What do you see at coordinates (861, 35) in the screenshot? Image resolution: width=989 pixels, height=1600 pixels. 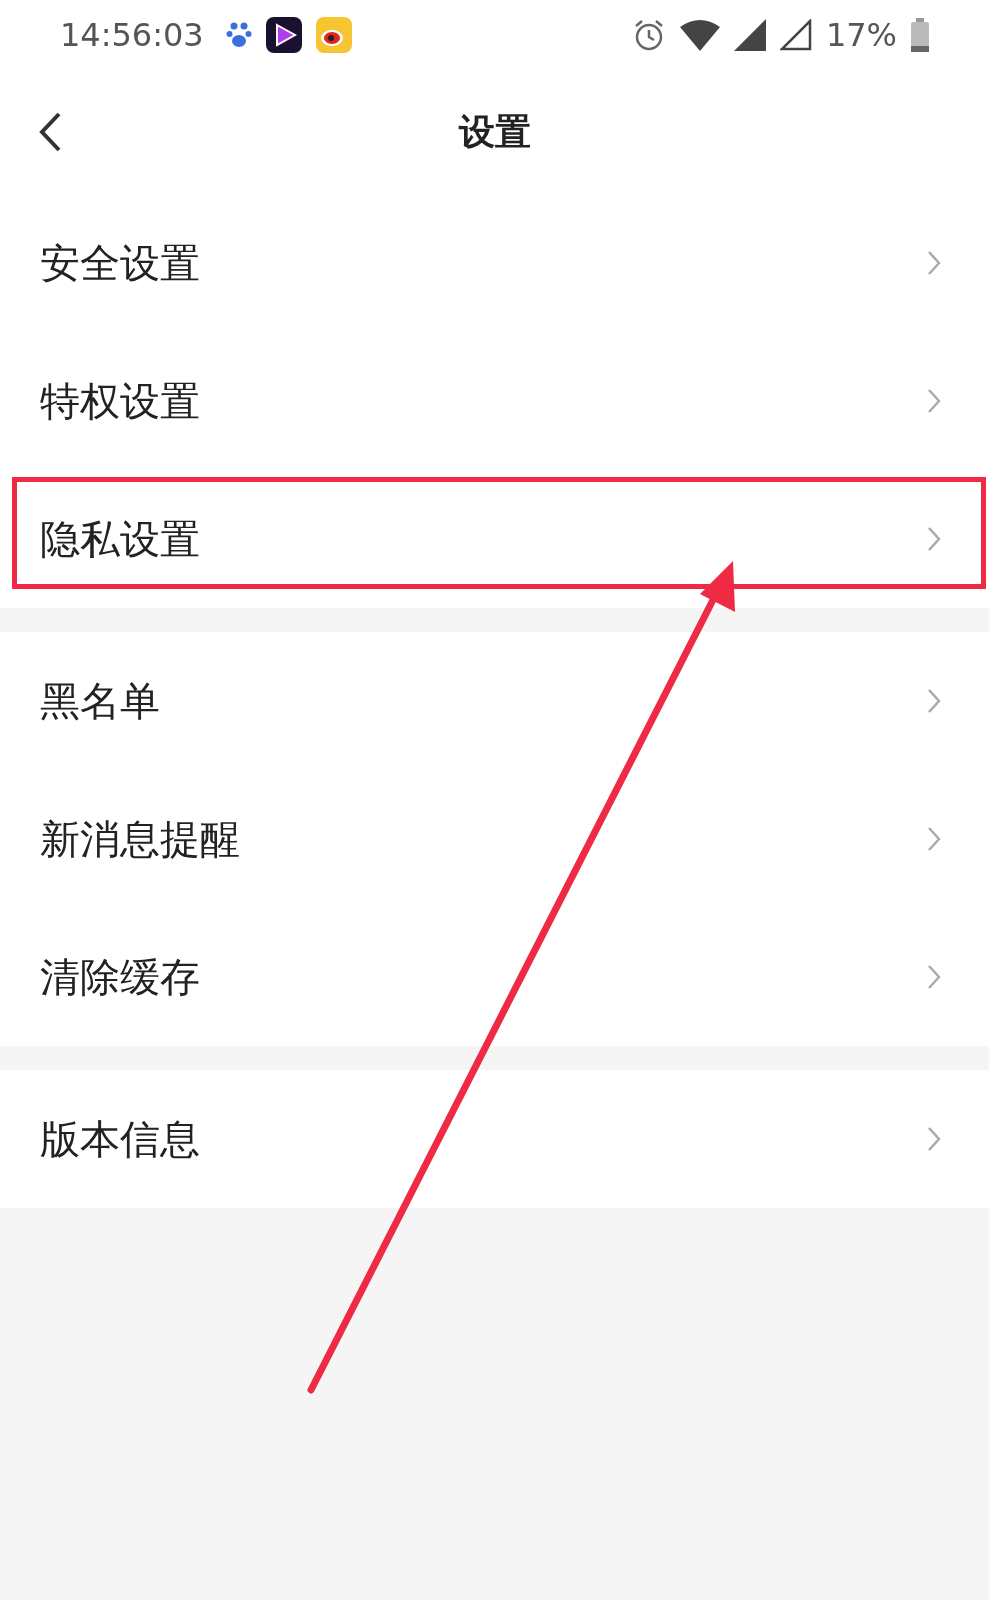 I see `battery-percent: 17%` at bounding box center [861, 35].